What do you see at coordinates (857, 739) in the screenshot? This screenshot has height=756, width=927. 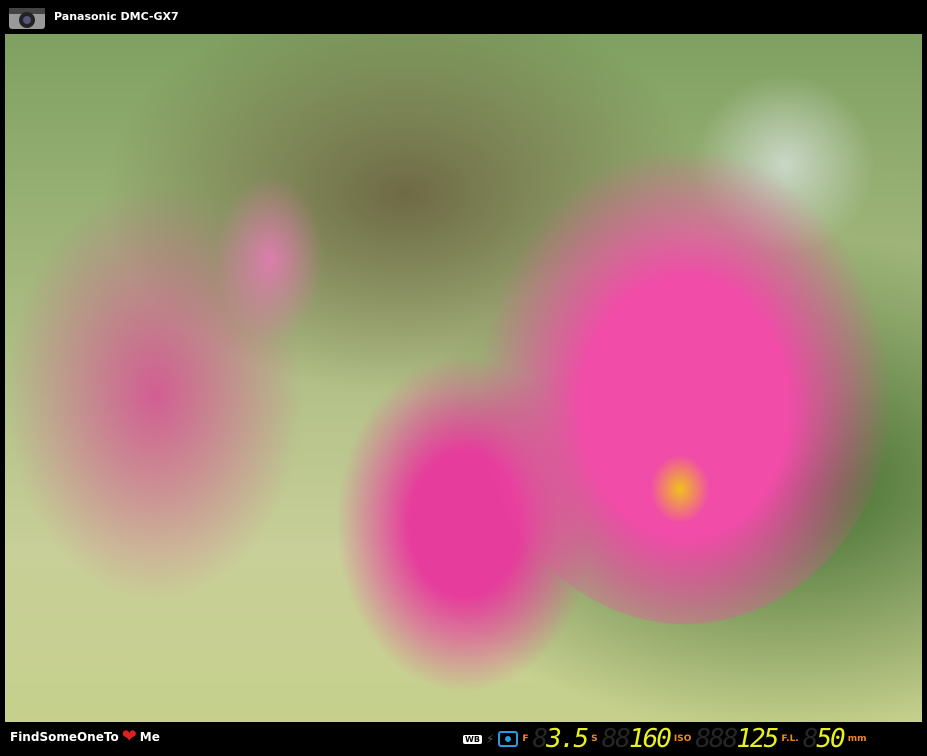 I see `focal-unit: mm` at bounding box center [857, 739].